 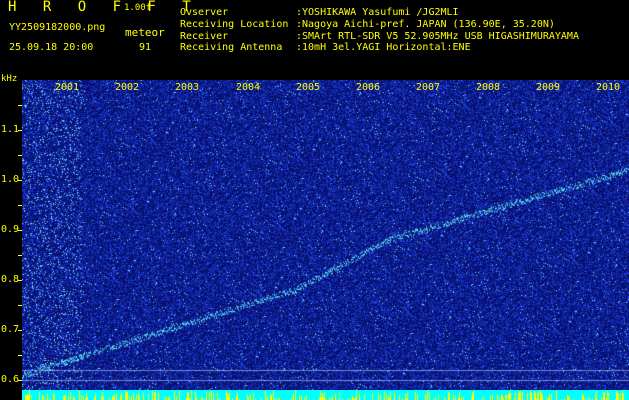 I want to click on signal-level-canvas, so click(x=325, y=395).